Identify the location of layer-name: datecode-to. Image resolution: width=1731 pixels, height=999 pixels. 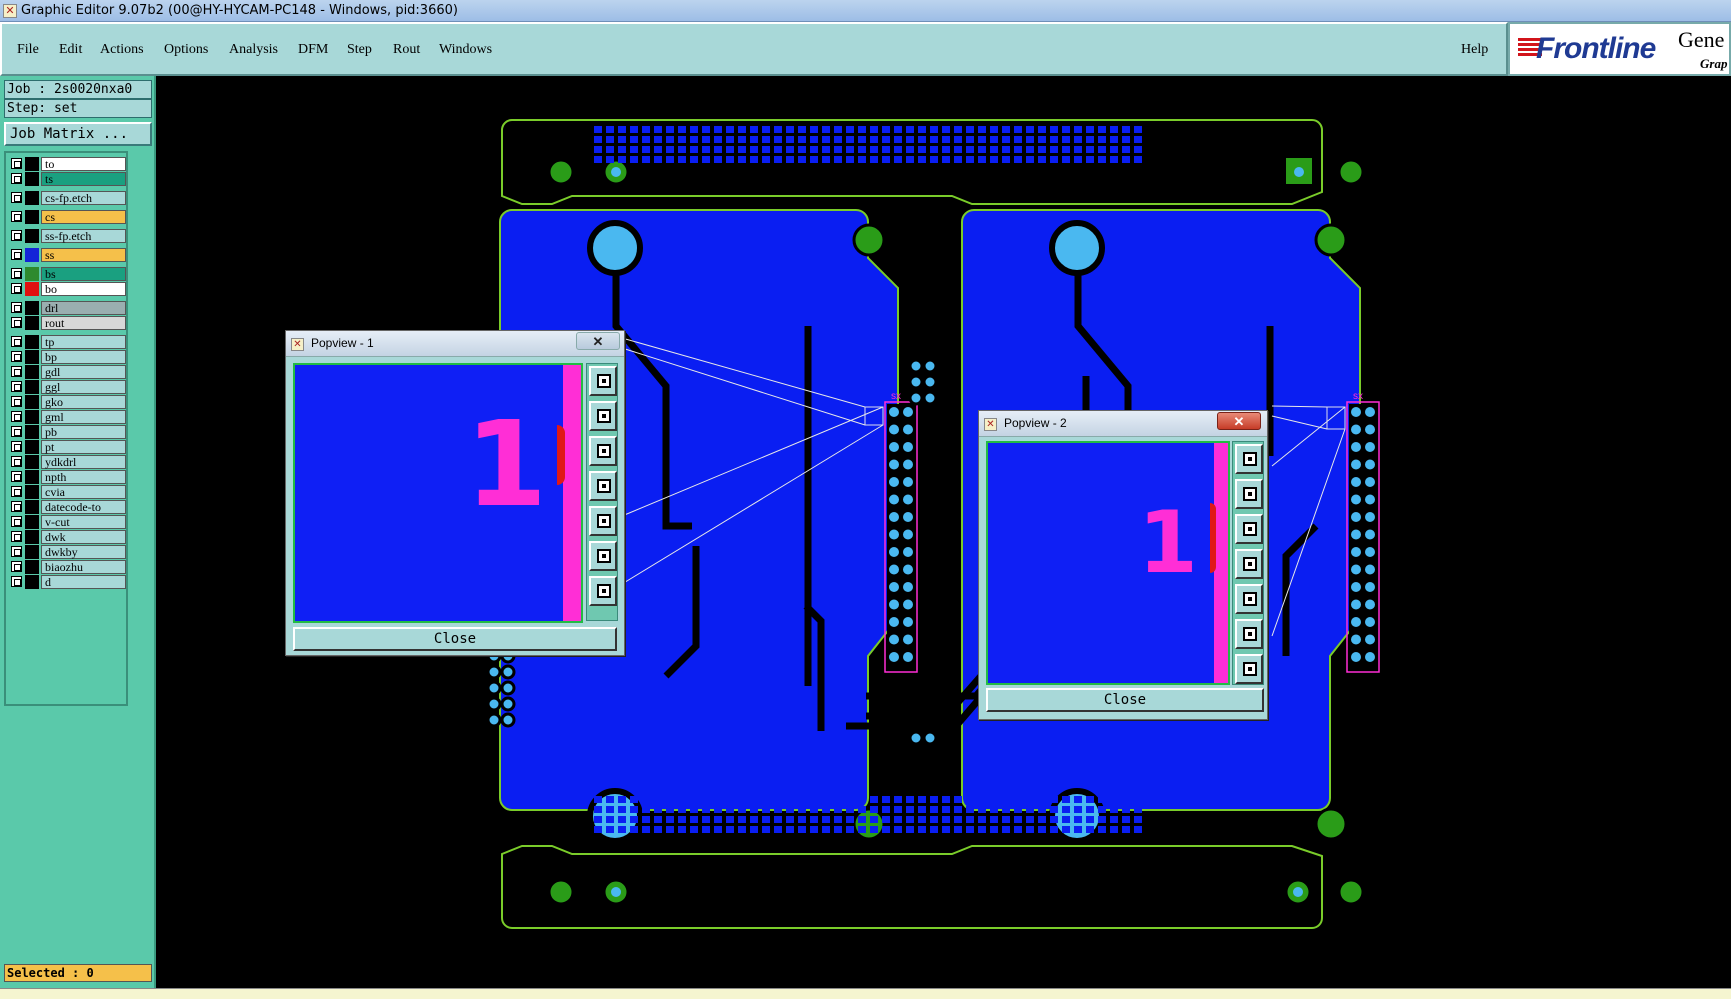
(83, 507).